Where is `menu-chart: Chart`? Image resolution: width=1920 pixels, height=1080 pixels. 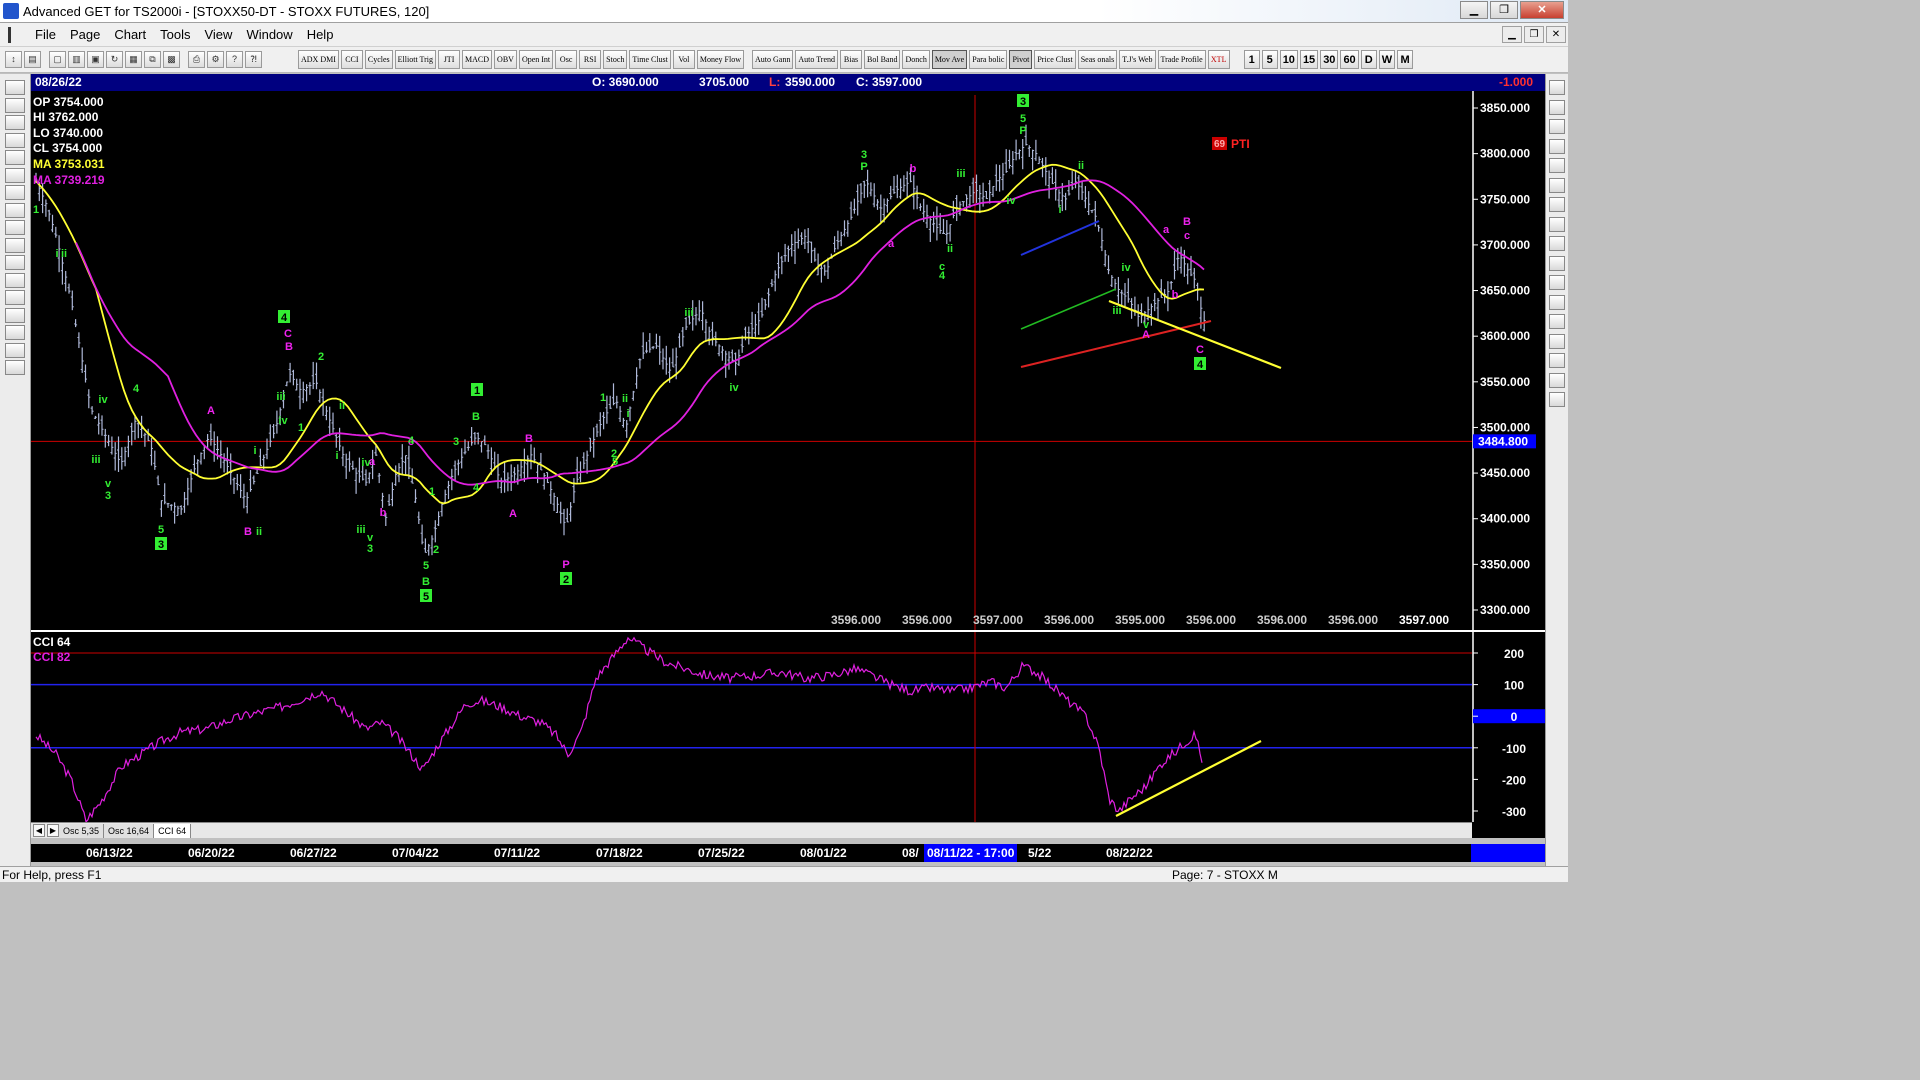 menu-chart: Chart is located at coordinates (130, 34).